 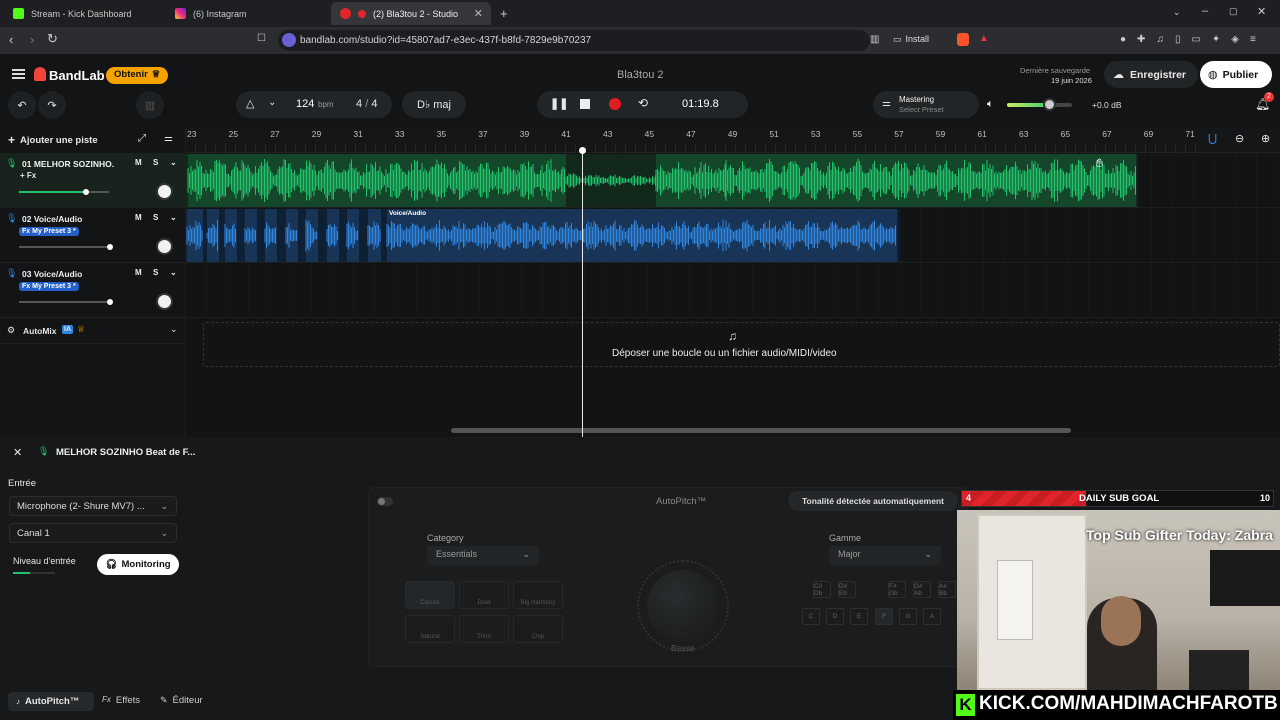 What do you see at coordinates (93, 235) in the screenshot?
I see `track-row-2: 🎙︎ 02 Voice/Audio M S ⌄ Fx My Preset 3 *` at bounding box center [93, 235].